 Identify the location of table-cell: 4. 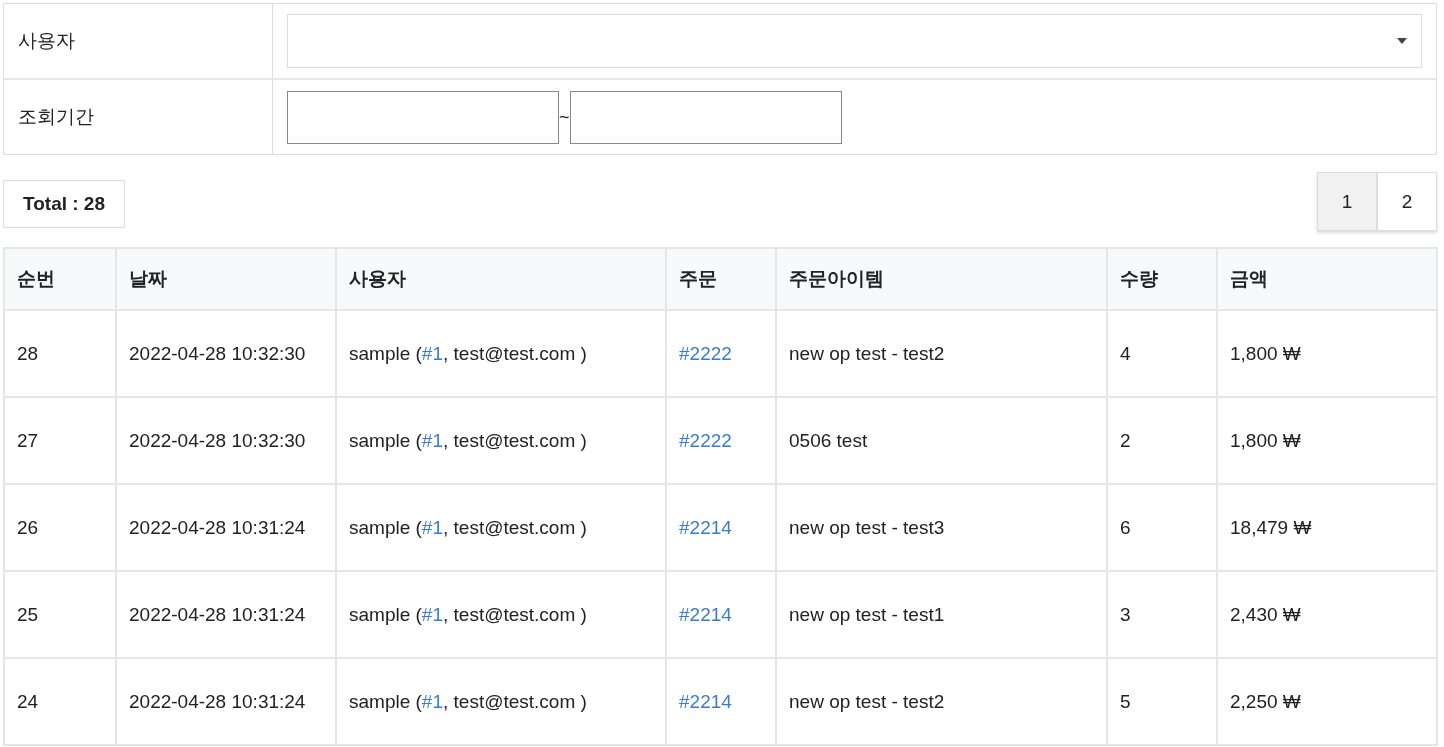
(1162, 353).